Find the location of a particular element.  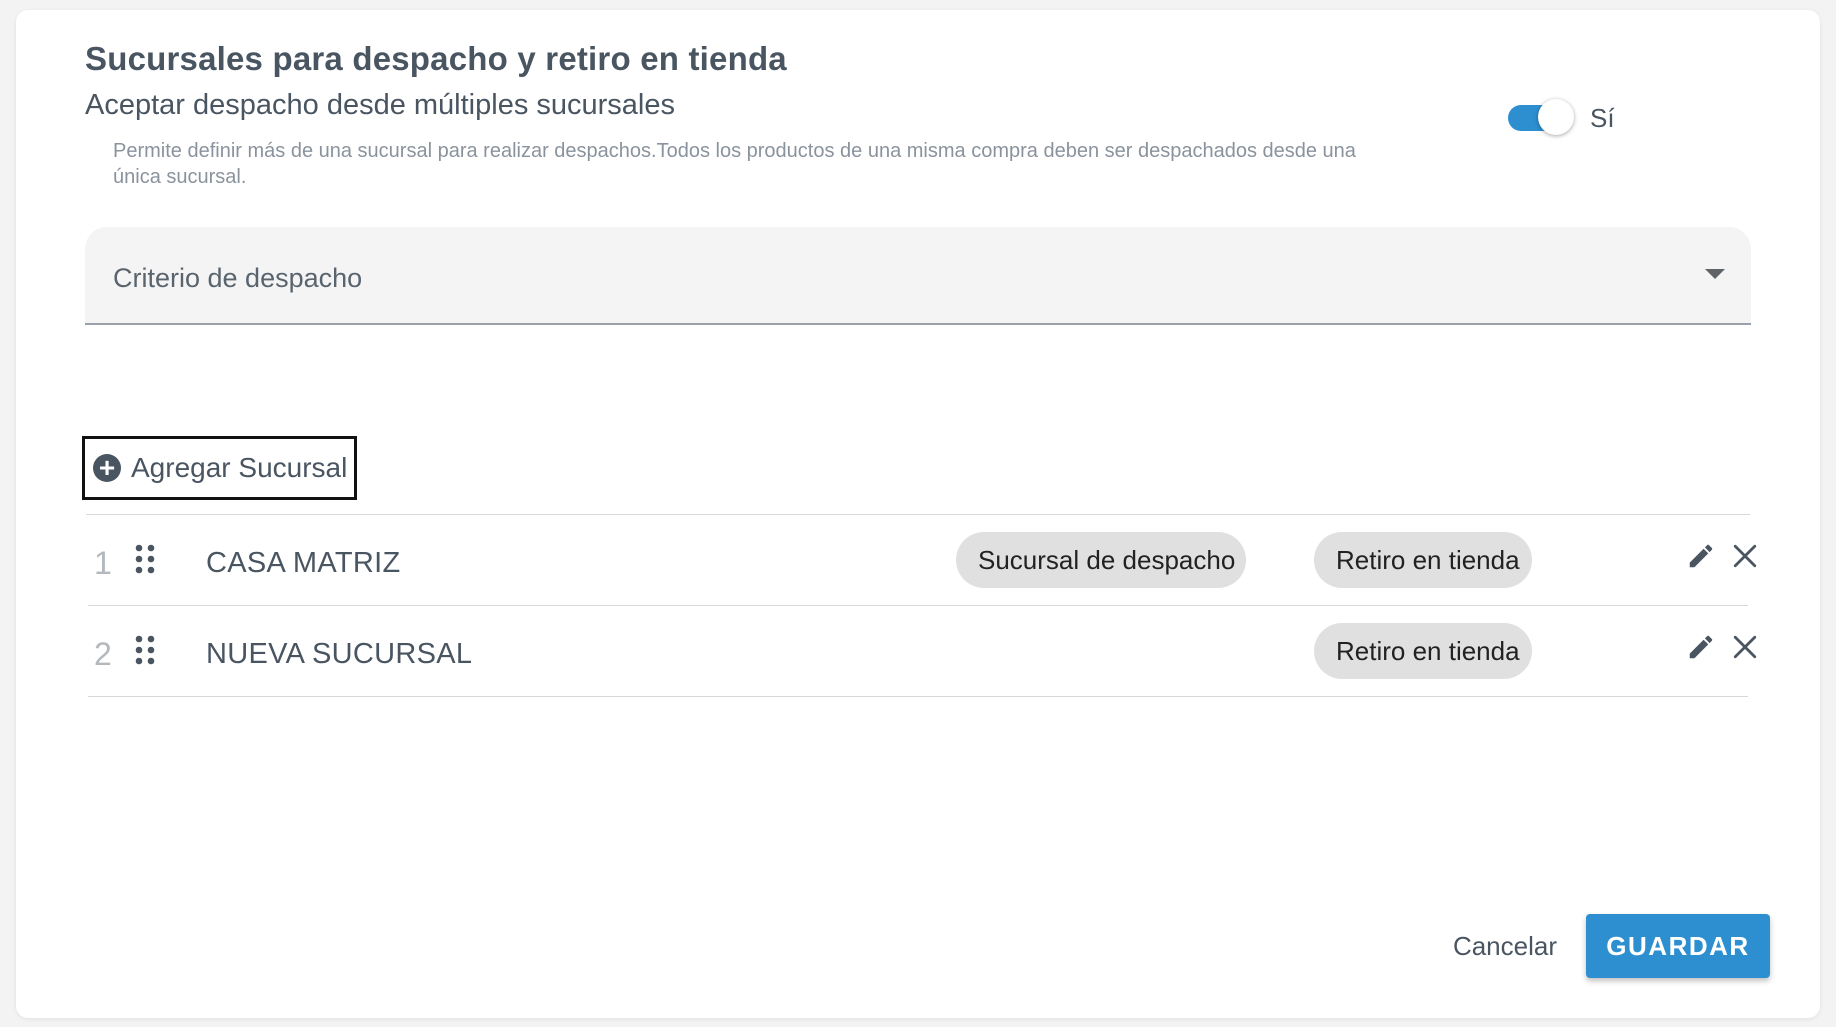

add-circle-icon: + is located at coordinates (107, 468).